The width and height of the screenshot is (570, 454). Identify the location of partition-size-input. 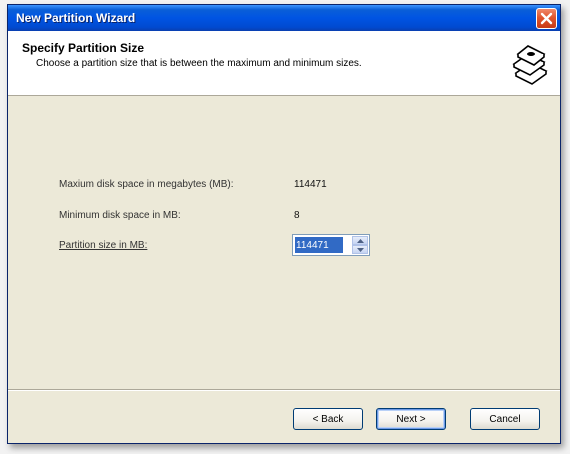
(319, 245).